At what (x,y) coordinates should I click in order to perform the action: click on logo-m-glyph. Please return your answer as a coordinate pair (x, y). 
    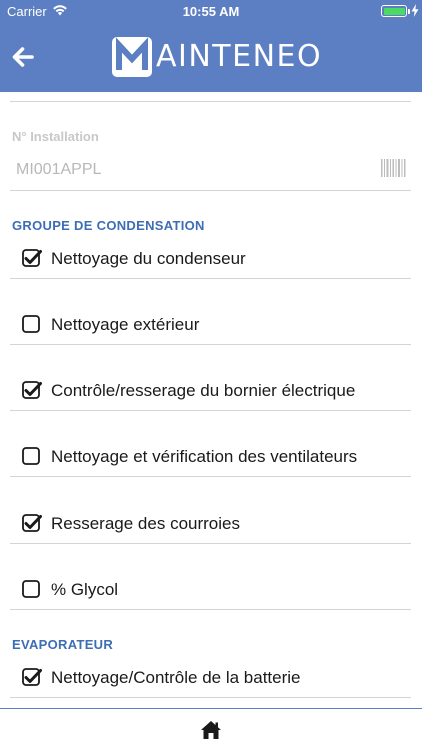
    Looking at the image, I should click on (132, 53).